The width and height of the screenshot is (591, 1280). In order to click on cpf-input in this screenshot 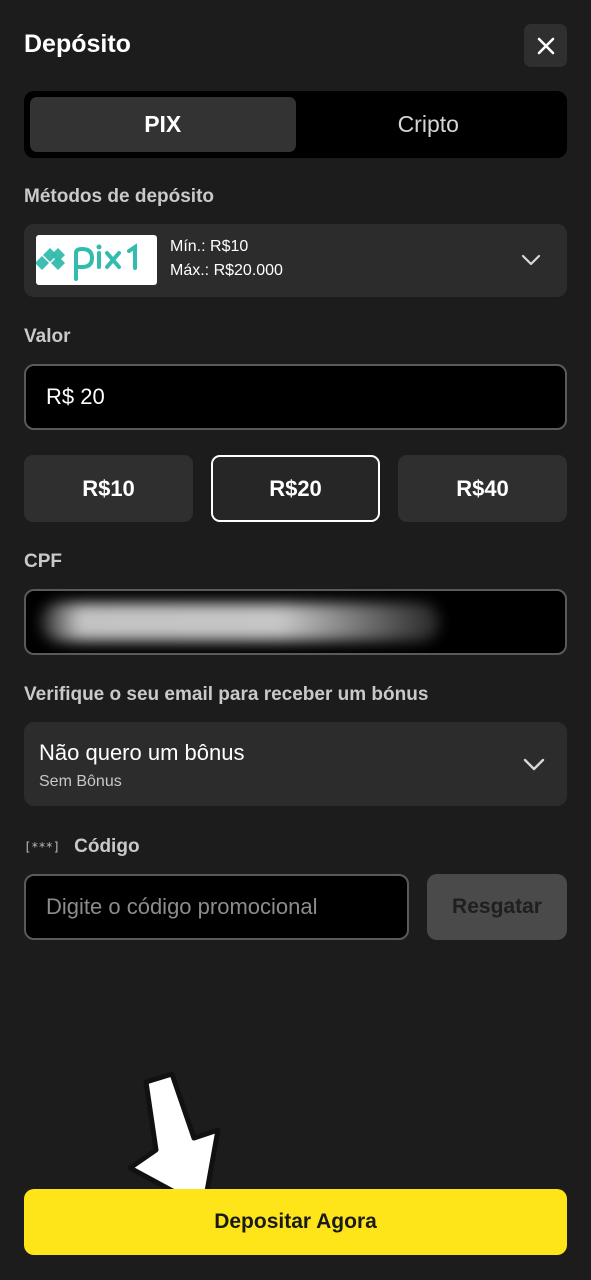, I will do `click(295, 622)`.